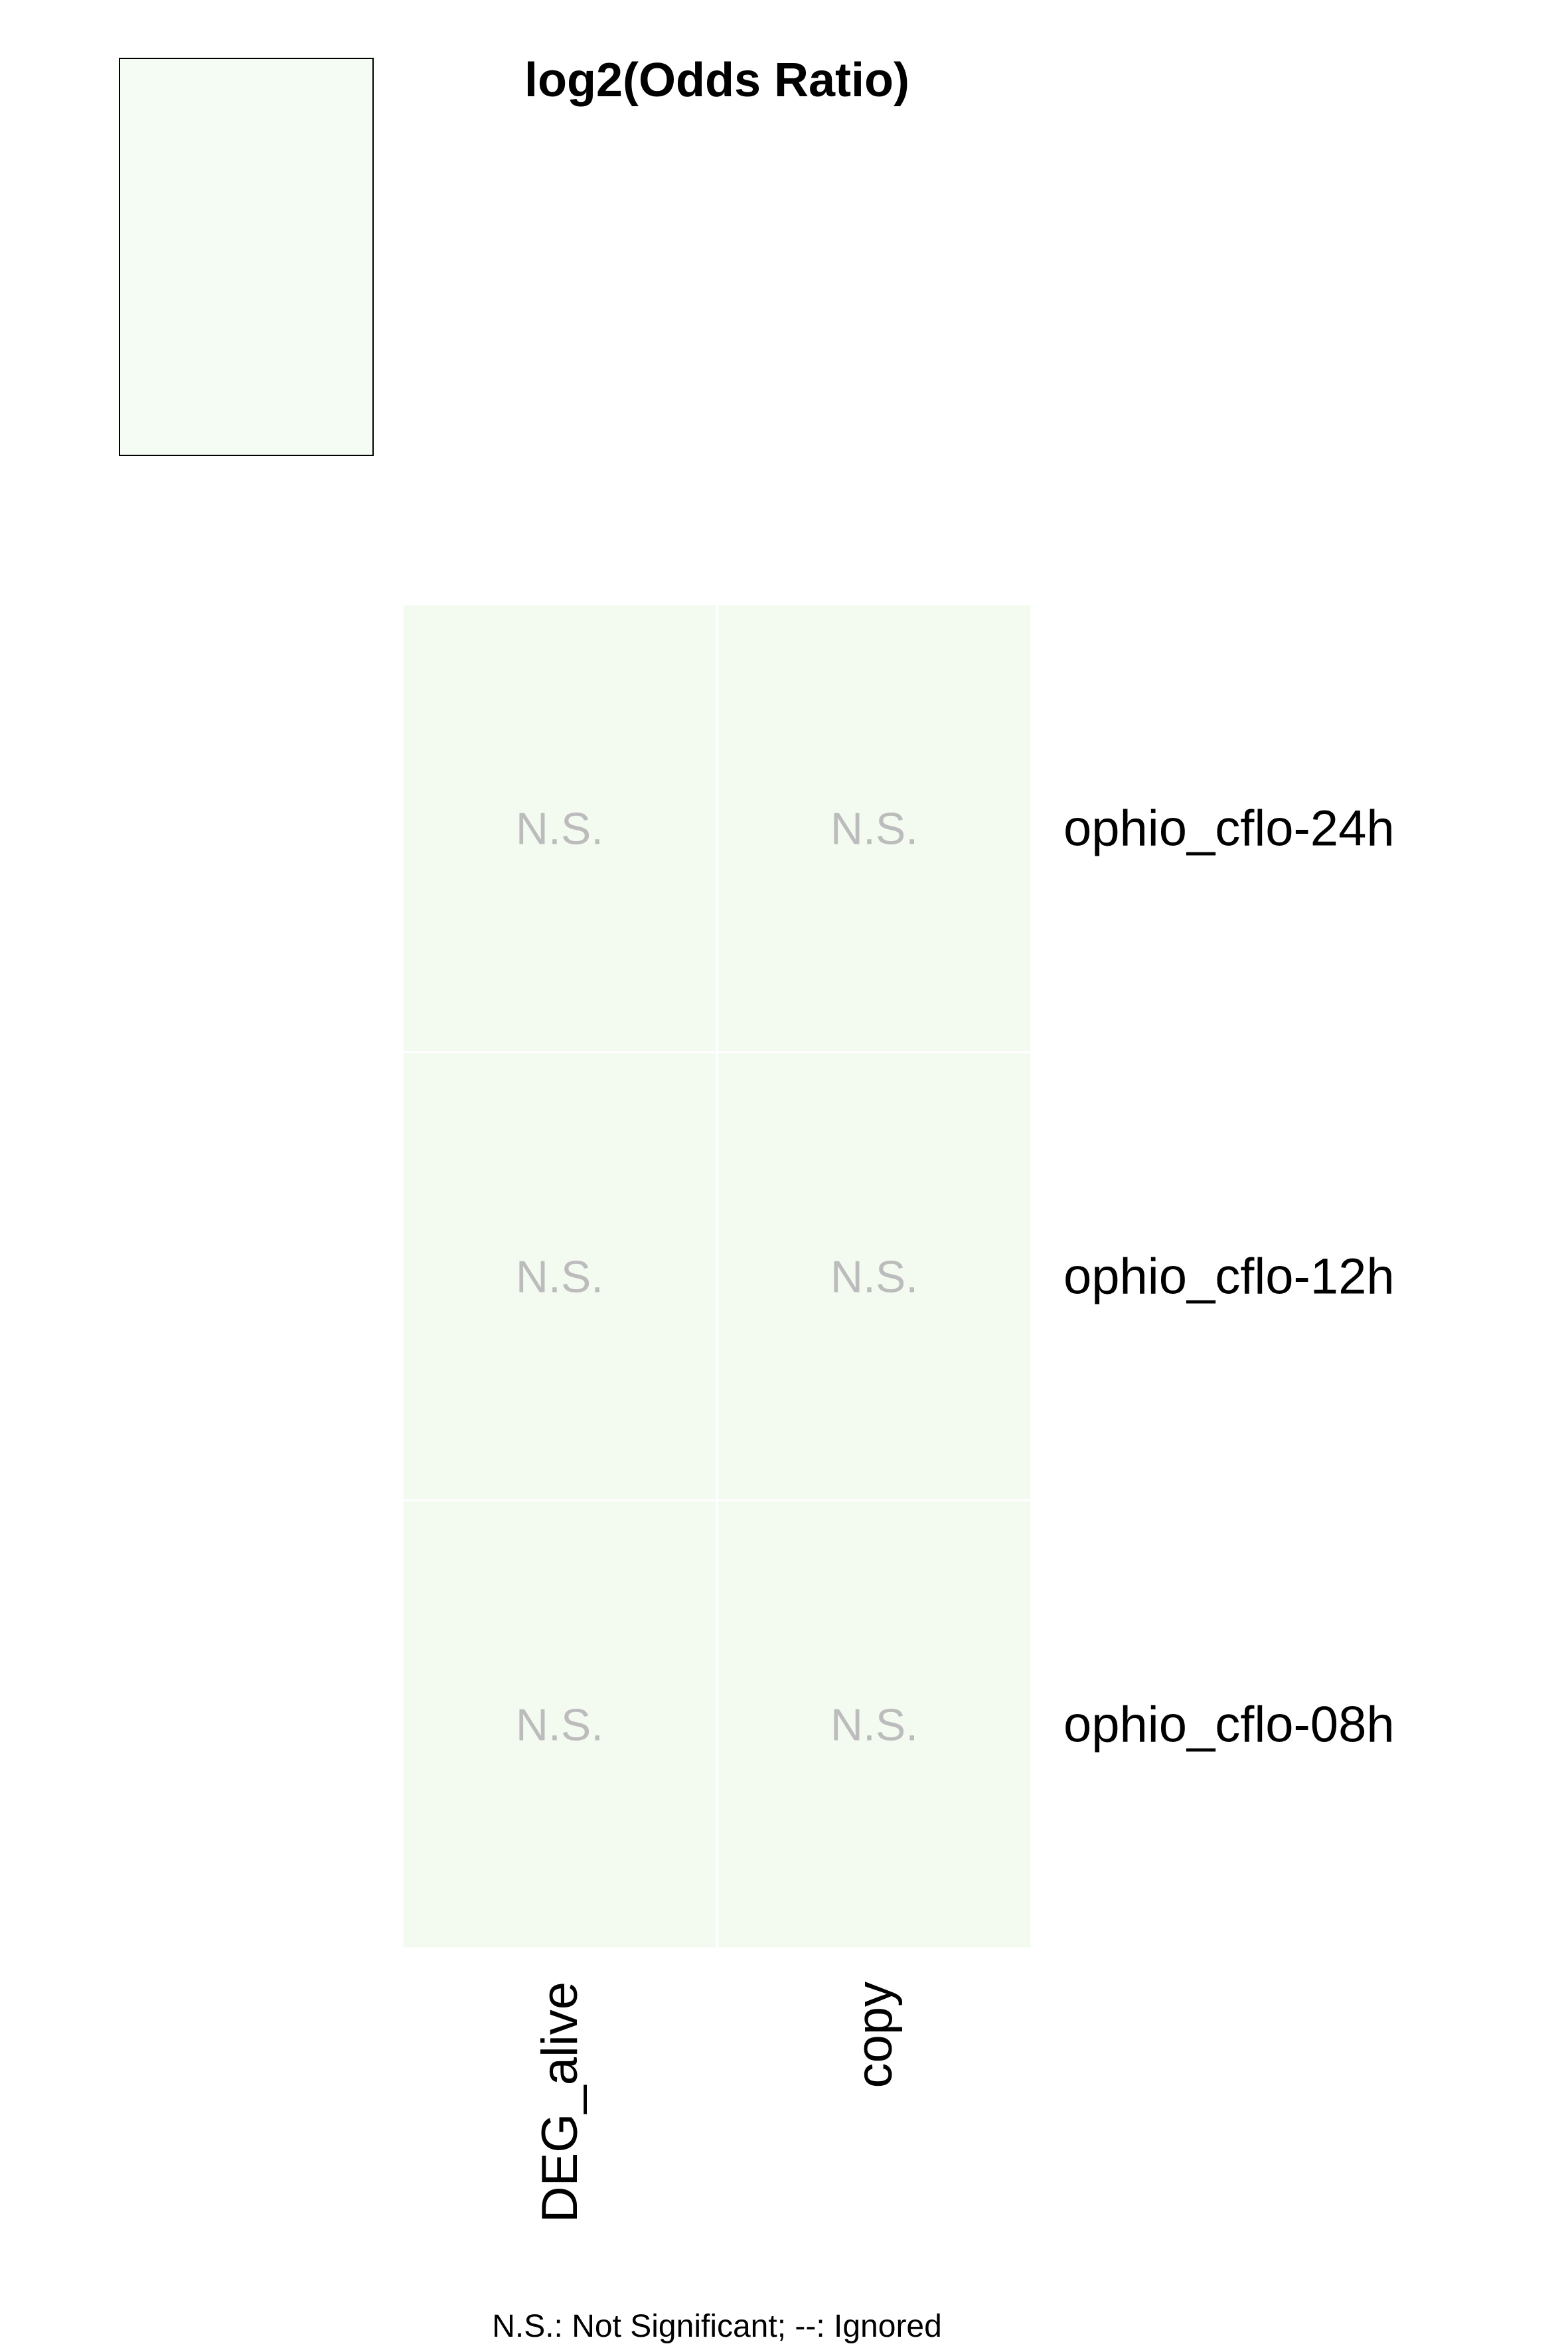 The image size is (1568, 2352). I want to click on column-labels: DEG_alive copy, so click(717, 2102).